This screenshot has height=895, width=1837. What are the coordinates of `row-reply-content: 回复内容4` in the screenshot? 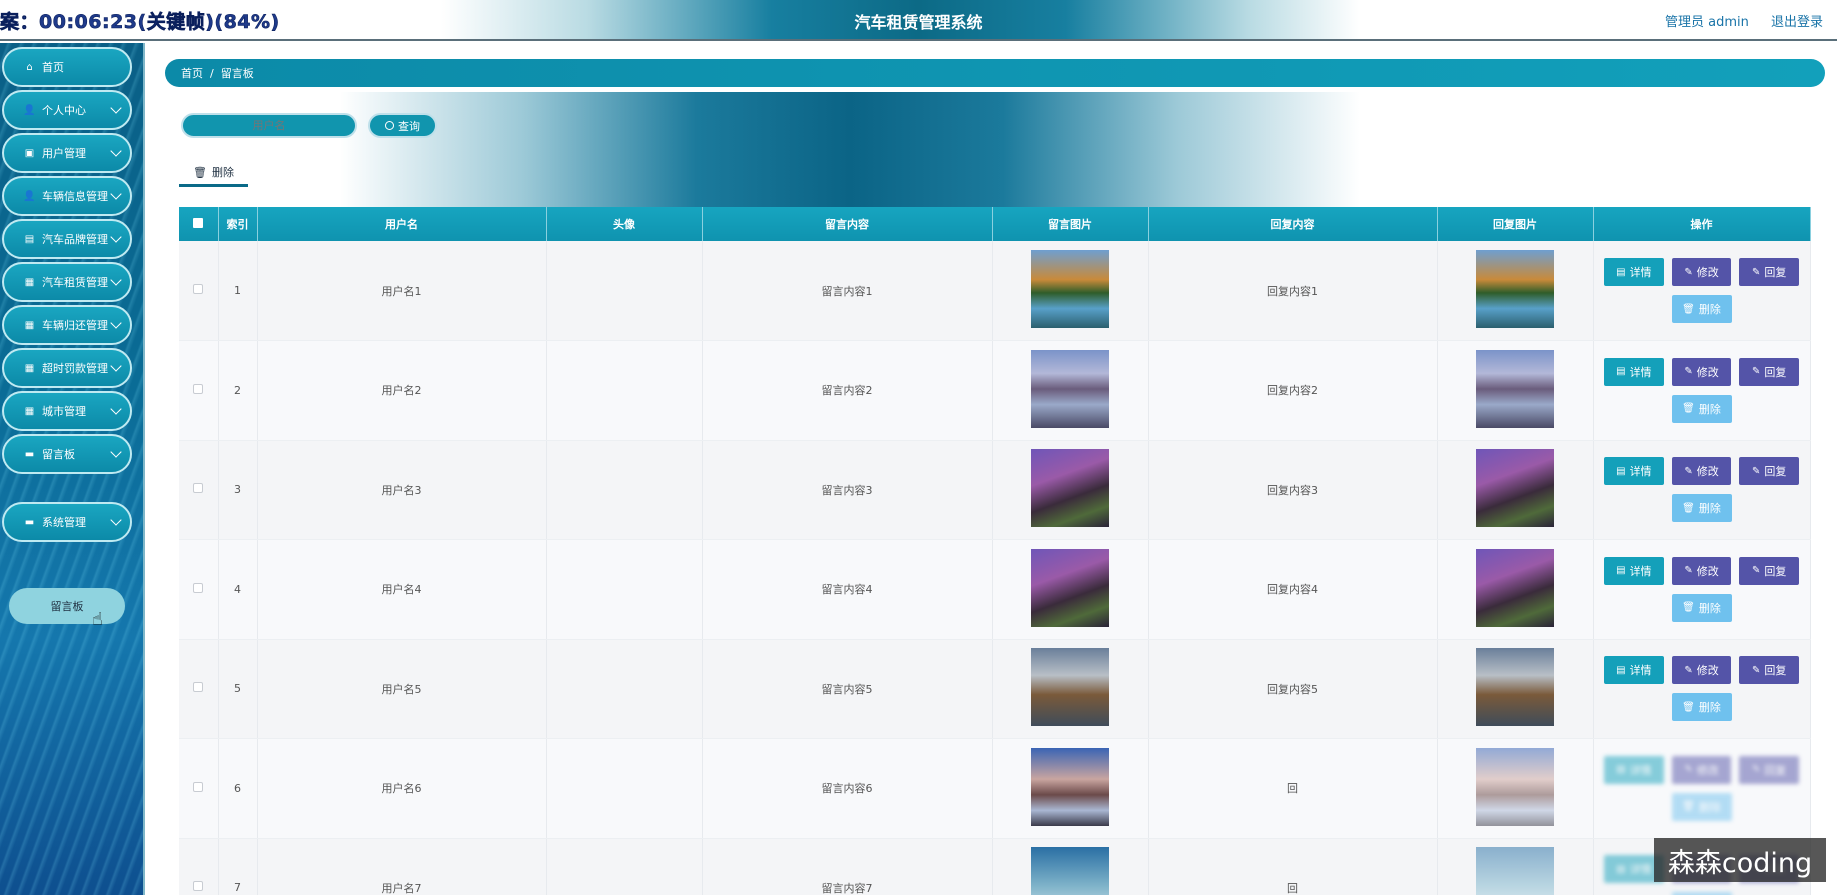 It's located at (1293, 589).